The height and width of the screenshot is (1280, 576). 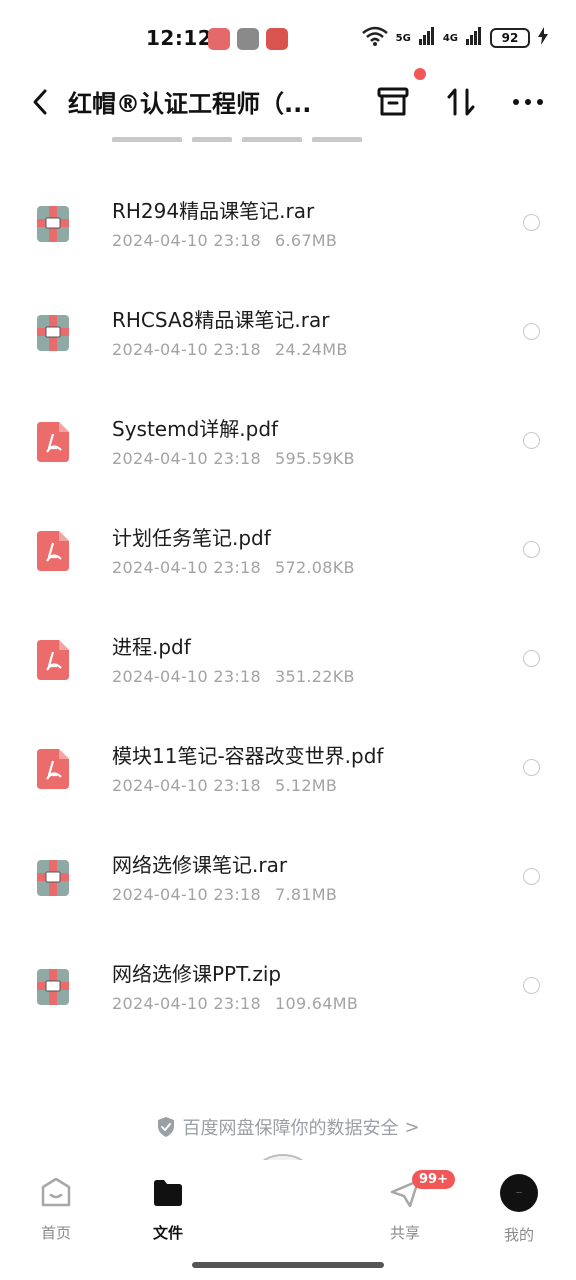 I want to click on nav-mine-label: 我的, so click(x=518, y=1235).